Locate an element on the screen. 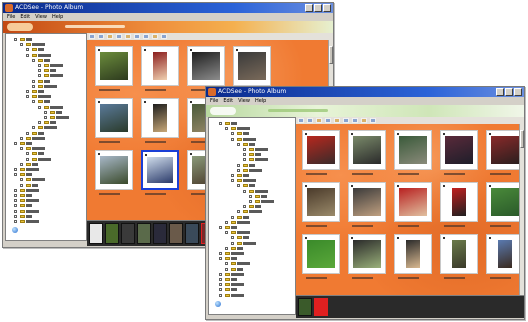  network-globe-icon is located at coordinates (218, 303).